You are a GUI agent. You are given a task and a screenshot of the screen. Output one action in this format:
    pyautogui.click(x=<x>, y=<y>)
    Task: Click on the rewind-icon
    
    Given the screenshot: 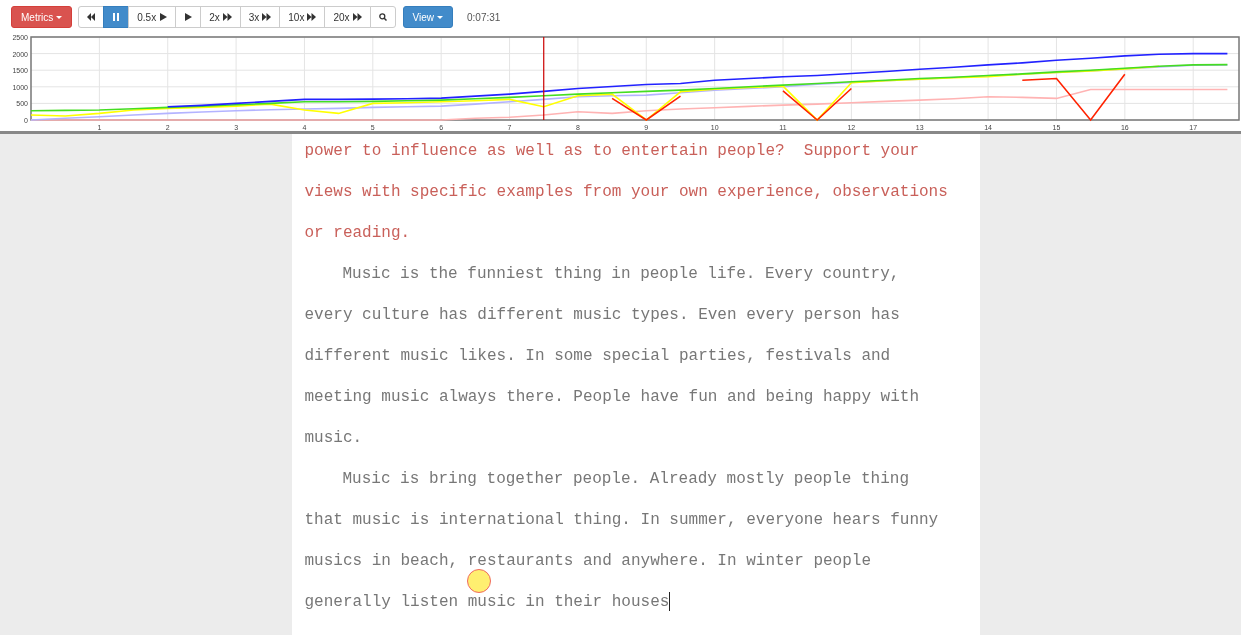 What is the action you would take?
    pyautogui.click(x=91, y=17)
    